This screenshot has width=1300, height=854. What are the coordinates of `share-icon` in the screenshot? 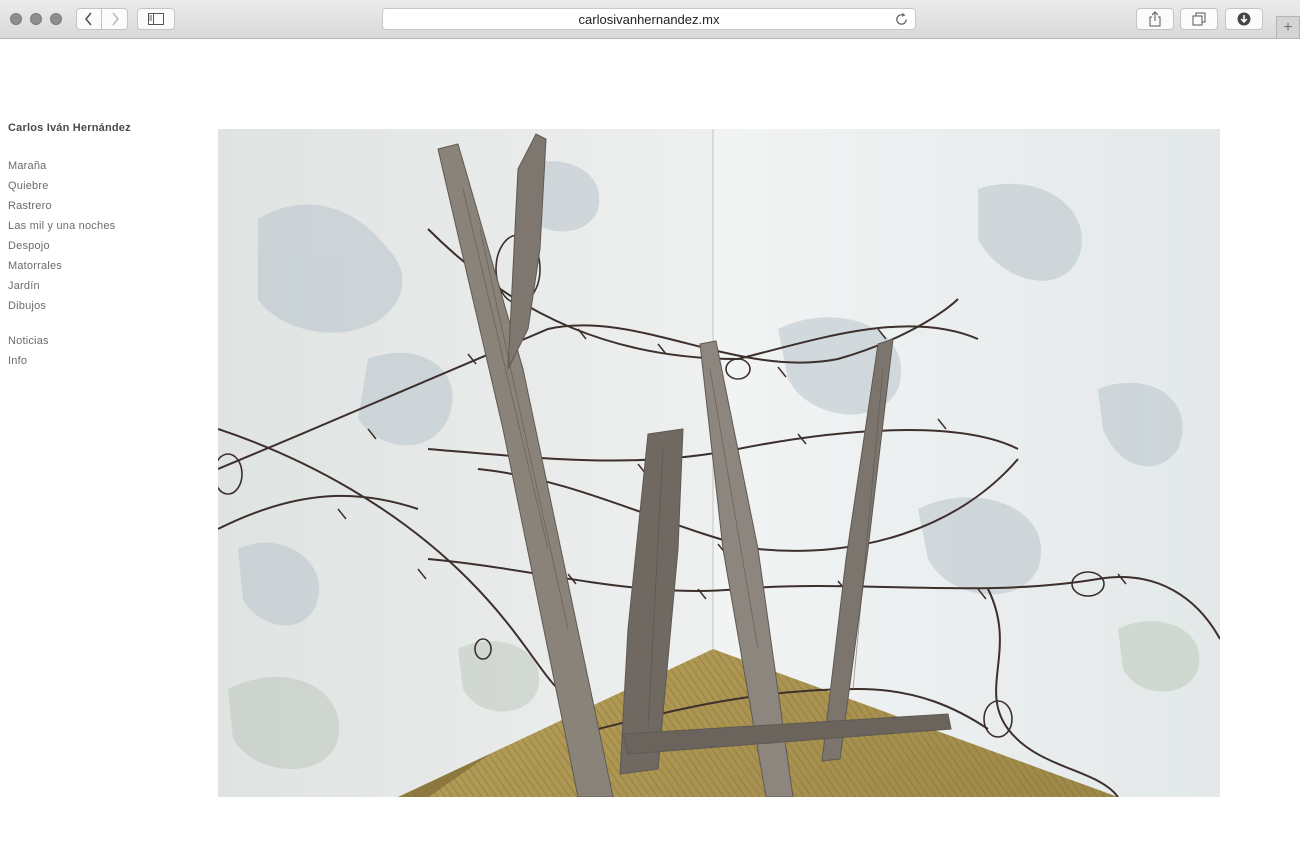 It's located at (1155, 19).